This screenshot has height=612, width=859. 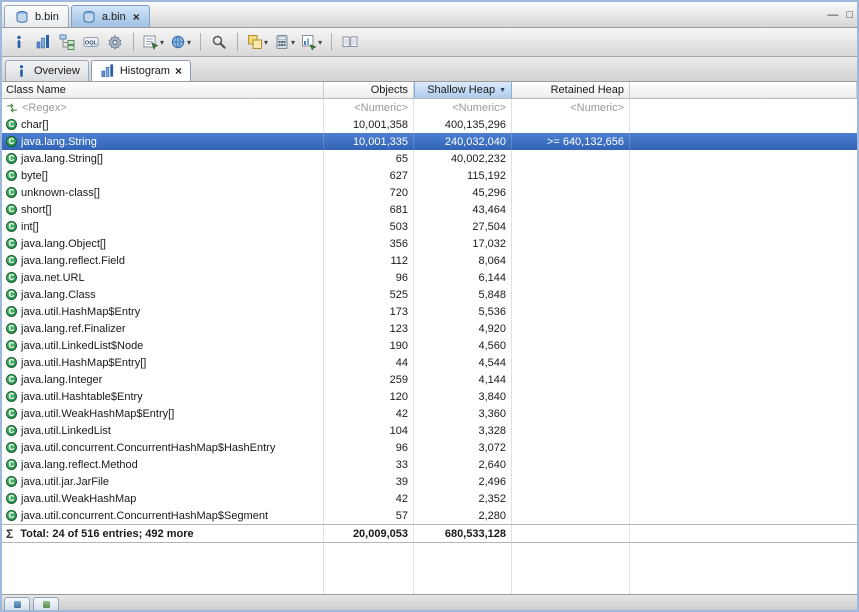 I want to click on table-row: Cunknown-class[] 720 45,296, so click(x=429, y=192).